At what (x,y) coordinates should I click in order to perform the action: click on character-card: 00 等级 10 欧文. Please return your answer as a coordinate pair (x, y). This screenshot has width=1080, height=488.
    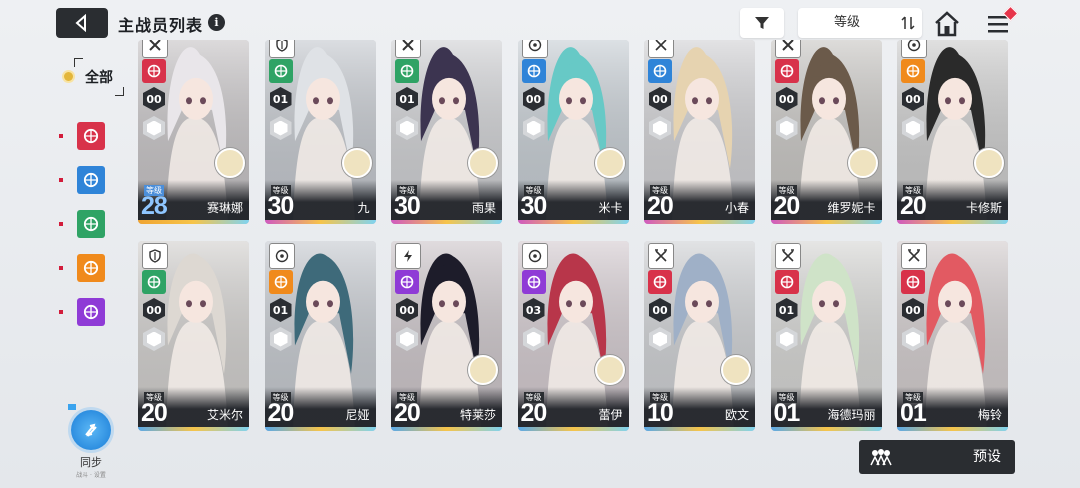
    Looking at the image, I should click on (699, 336).